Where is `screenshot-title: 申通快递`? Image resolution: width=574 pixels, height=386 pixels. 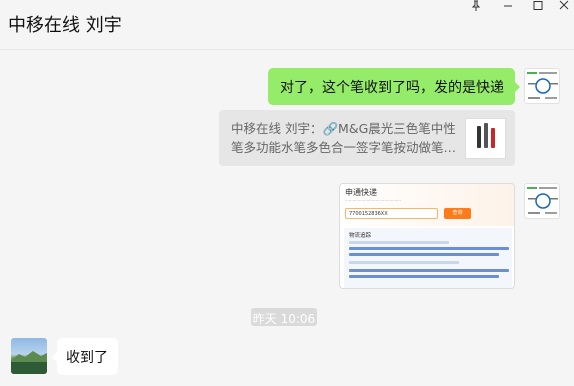 screenshot-title: 申通快递 is located at coordinates (361, 192).